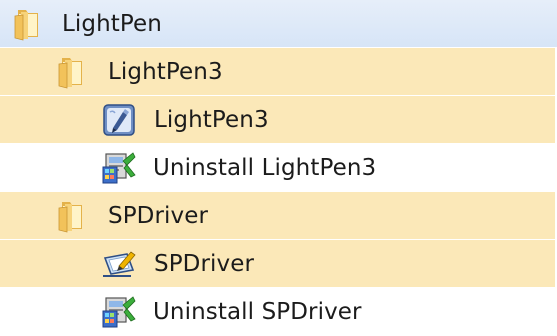 The width and height of the screenshot is (557, 336). I want to click on tree-item-label: LightPen, so click(112, 23).